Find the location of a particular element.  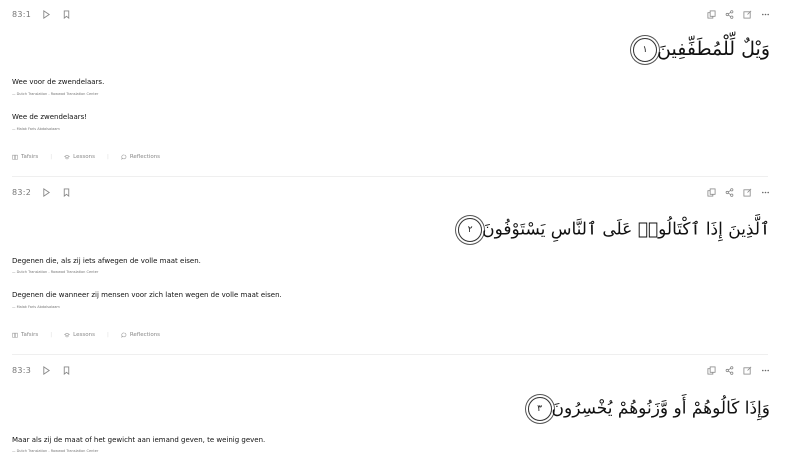

verse-header: 83:1 is located at coordinates (41, 14).